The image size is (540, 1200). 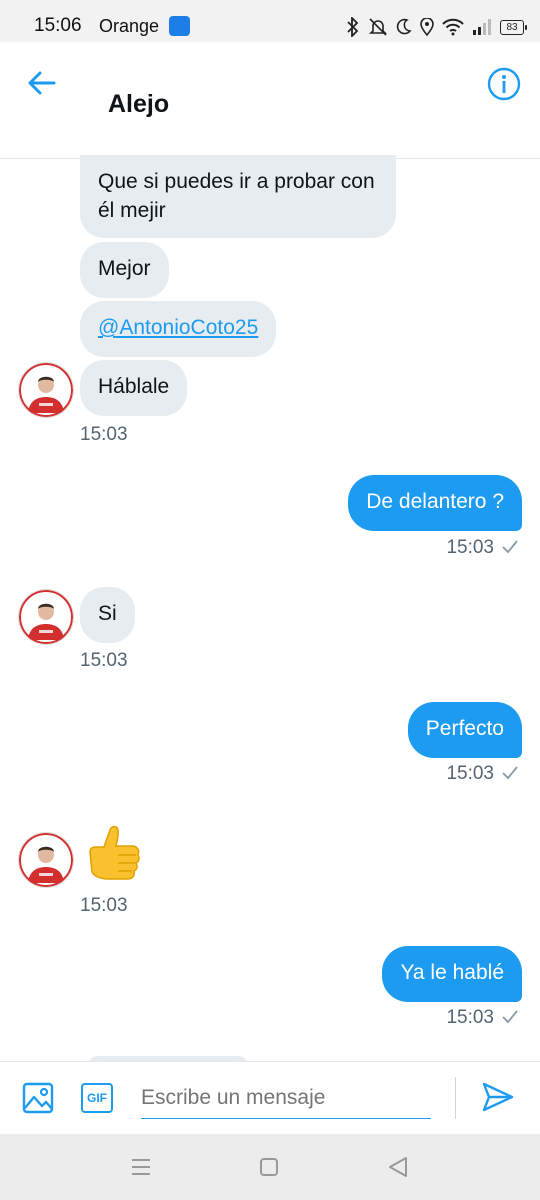 What do you see at coordinates (513, 27) in the screenshot?
I see `battery-icon: 83` at bounding box center [513, 27].